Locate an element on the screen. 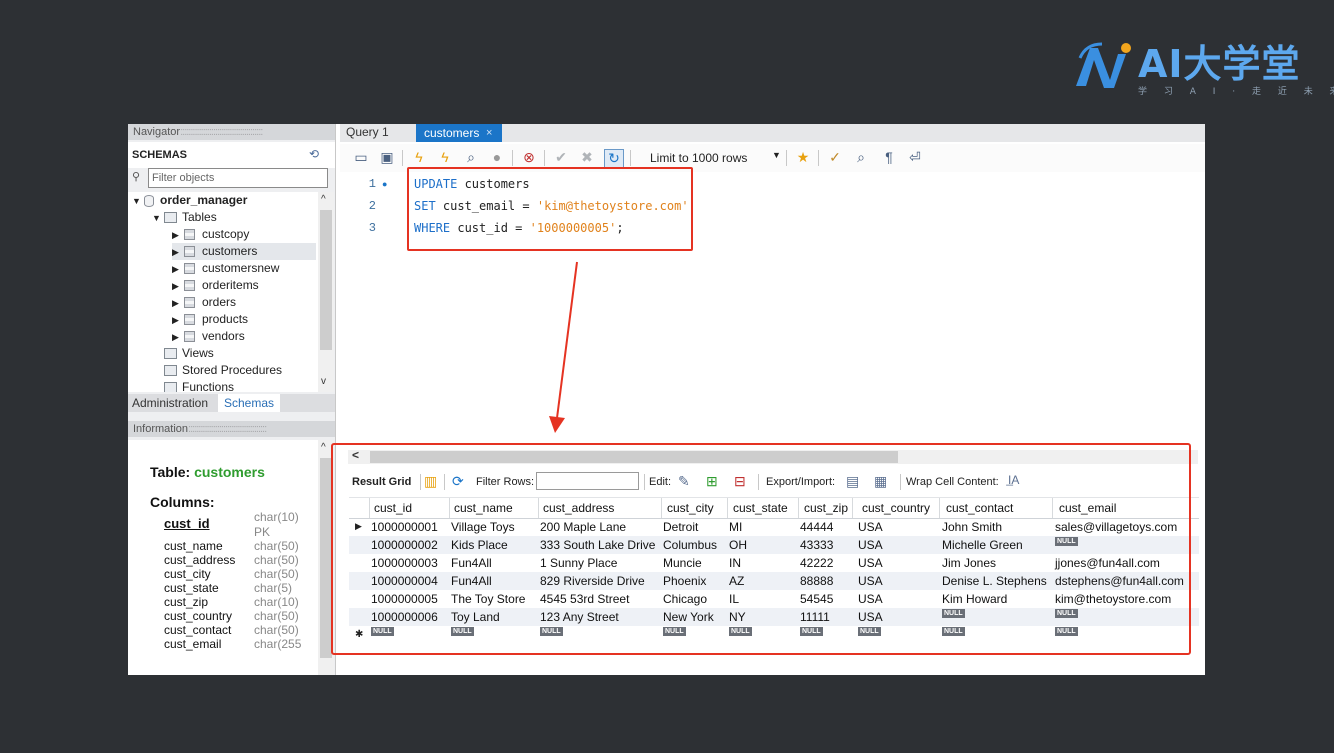 The height and width of the screenshot is (753, 1334). rollback-icon: ✖ is located at coordinates (587, 157).